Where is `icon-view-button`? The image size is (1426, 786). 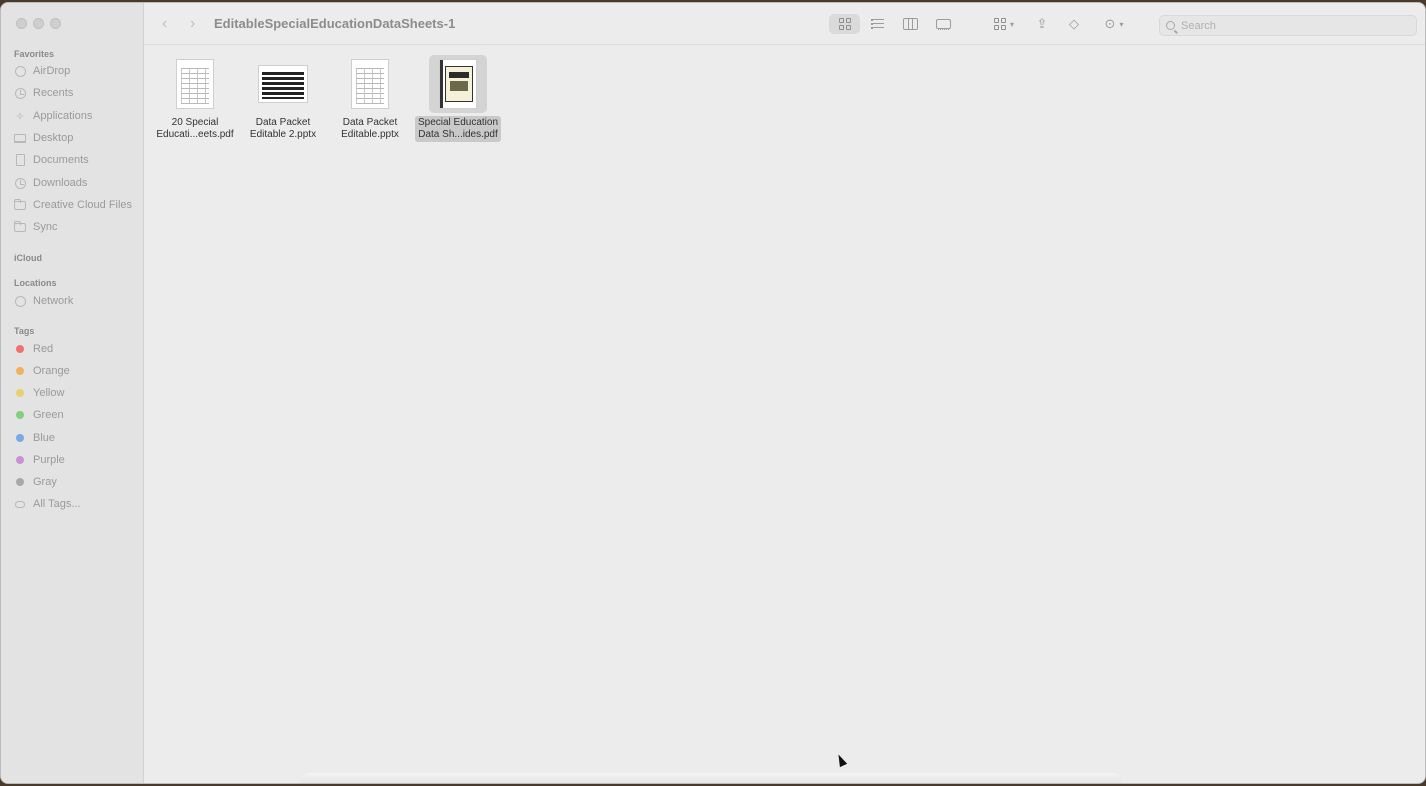 icon-view-button is located at coordinates (844, 24).